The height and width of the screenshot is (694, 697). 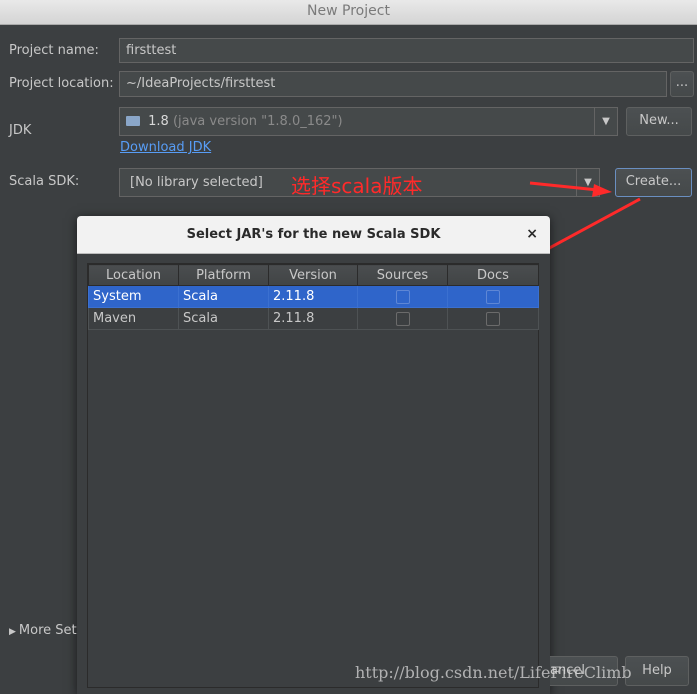 I want to click on dialog-title: Select JAR's for the new Scala SDK, so click(x=313, y=235).